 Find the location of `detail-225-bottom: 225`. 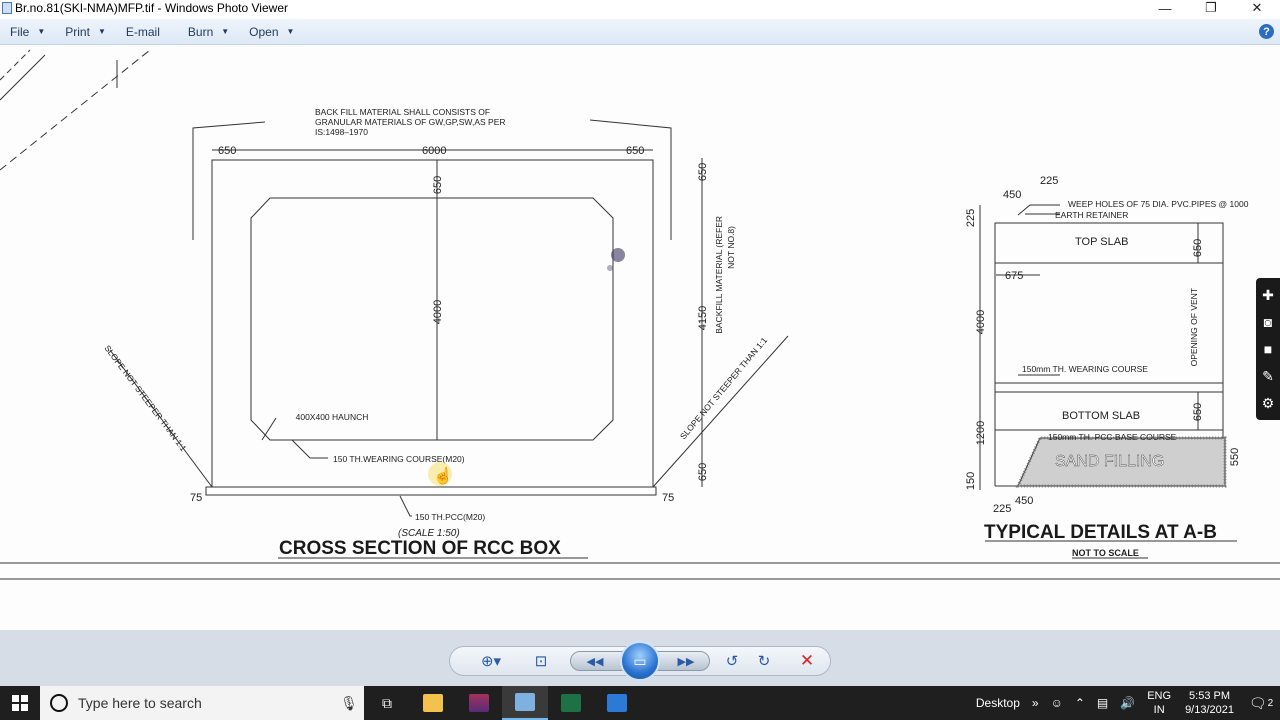

detail-225-bottom: 225 is located at coordinates (1002, 509).